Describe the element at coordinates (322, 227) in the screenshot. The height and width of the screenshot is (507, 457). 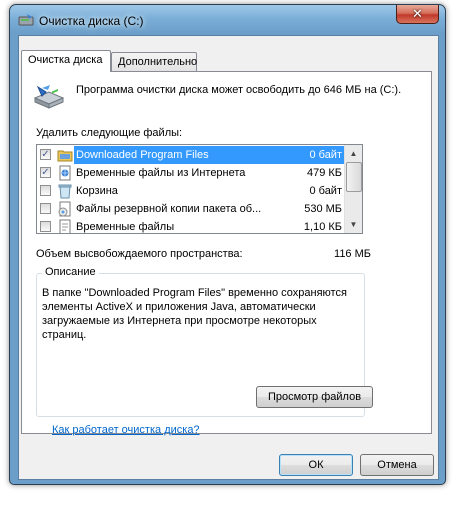
I see `file-size: 1,10 КБ` at that location.